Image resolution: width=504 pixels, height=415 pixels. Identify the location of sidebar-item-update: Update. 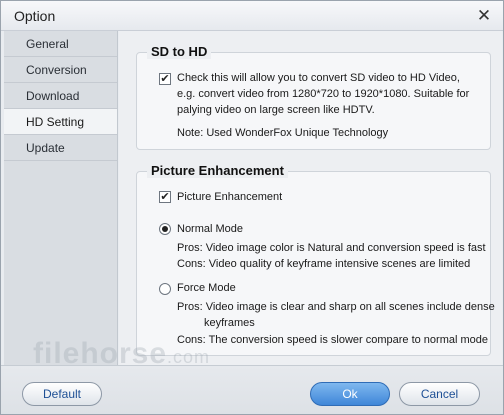
(60, 148).